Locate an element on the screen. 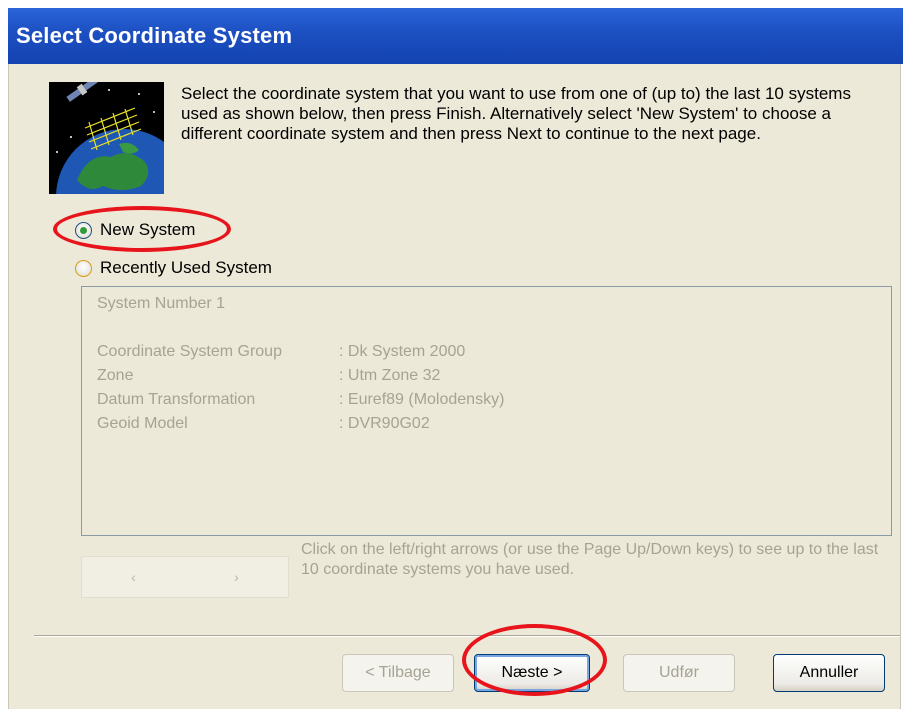 This screenshot has height=709, width=911. title-bar: Select Coordinate System is located at coordinates (455, 36).